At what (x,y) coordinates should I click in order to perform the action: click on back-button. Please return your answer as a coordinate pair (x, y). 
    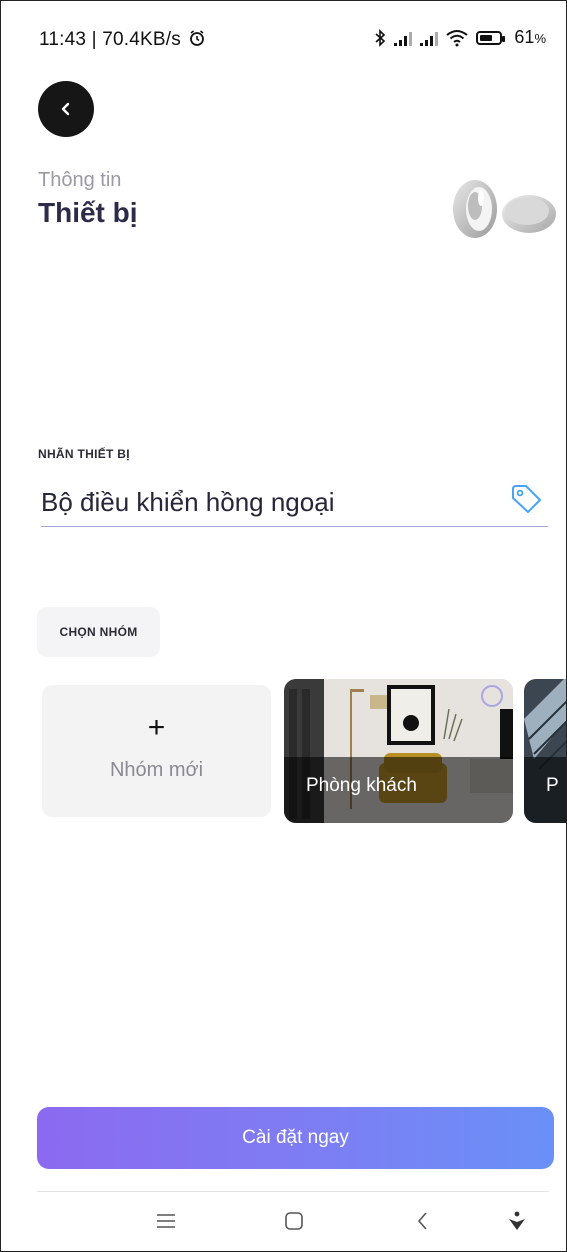
    Looking at the image, I should click on (66, 109).